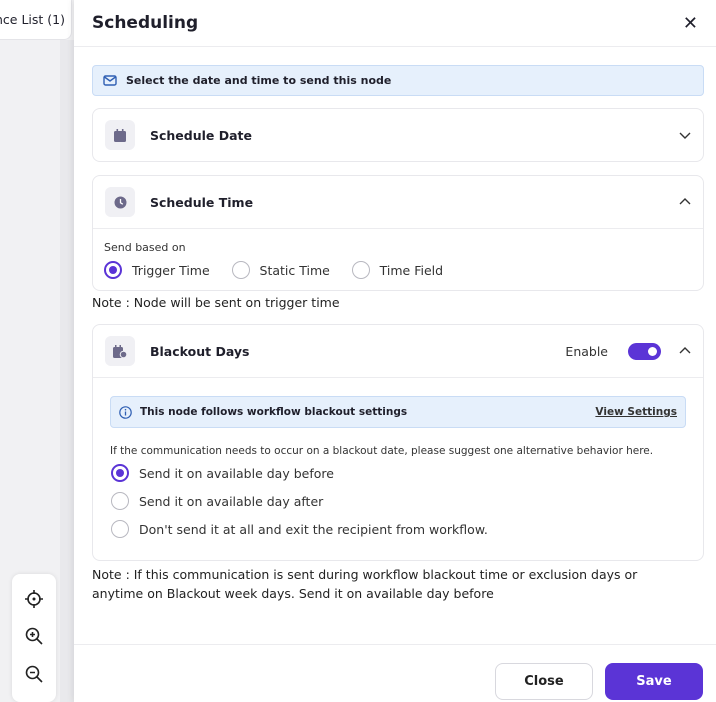  Describe the element at coordinates (202, 202) in the screenshot. I see `schedule-time-title: Schedule Time` at that location.